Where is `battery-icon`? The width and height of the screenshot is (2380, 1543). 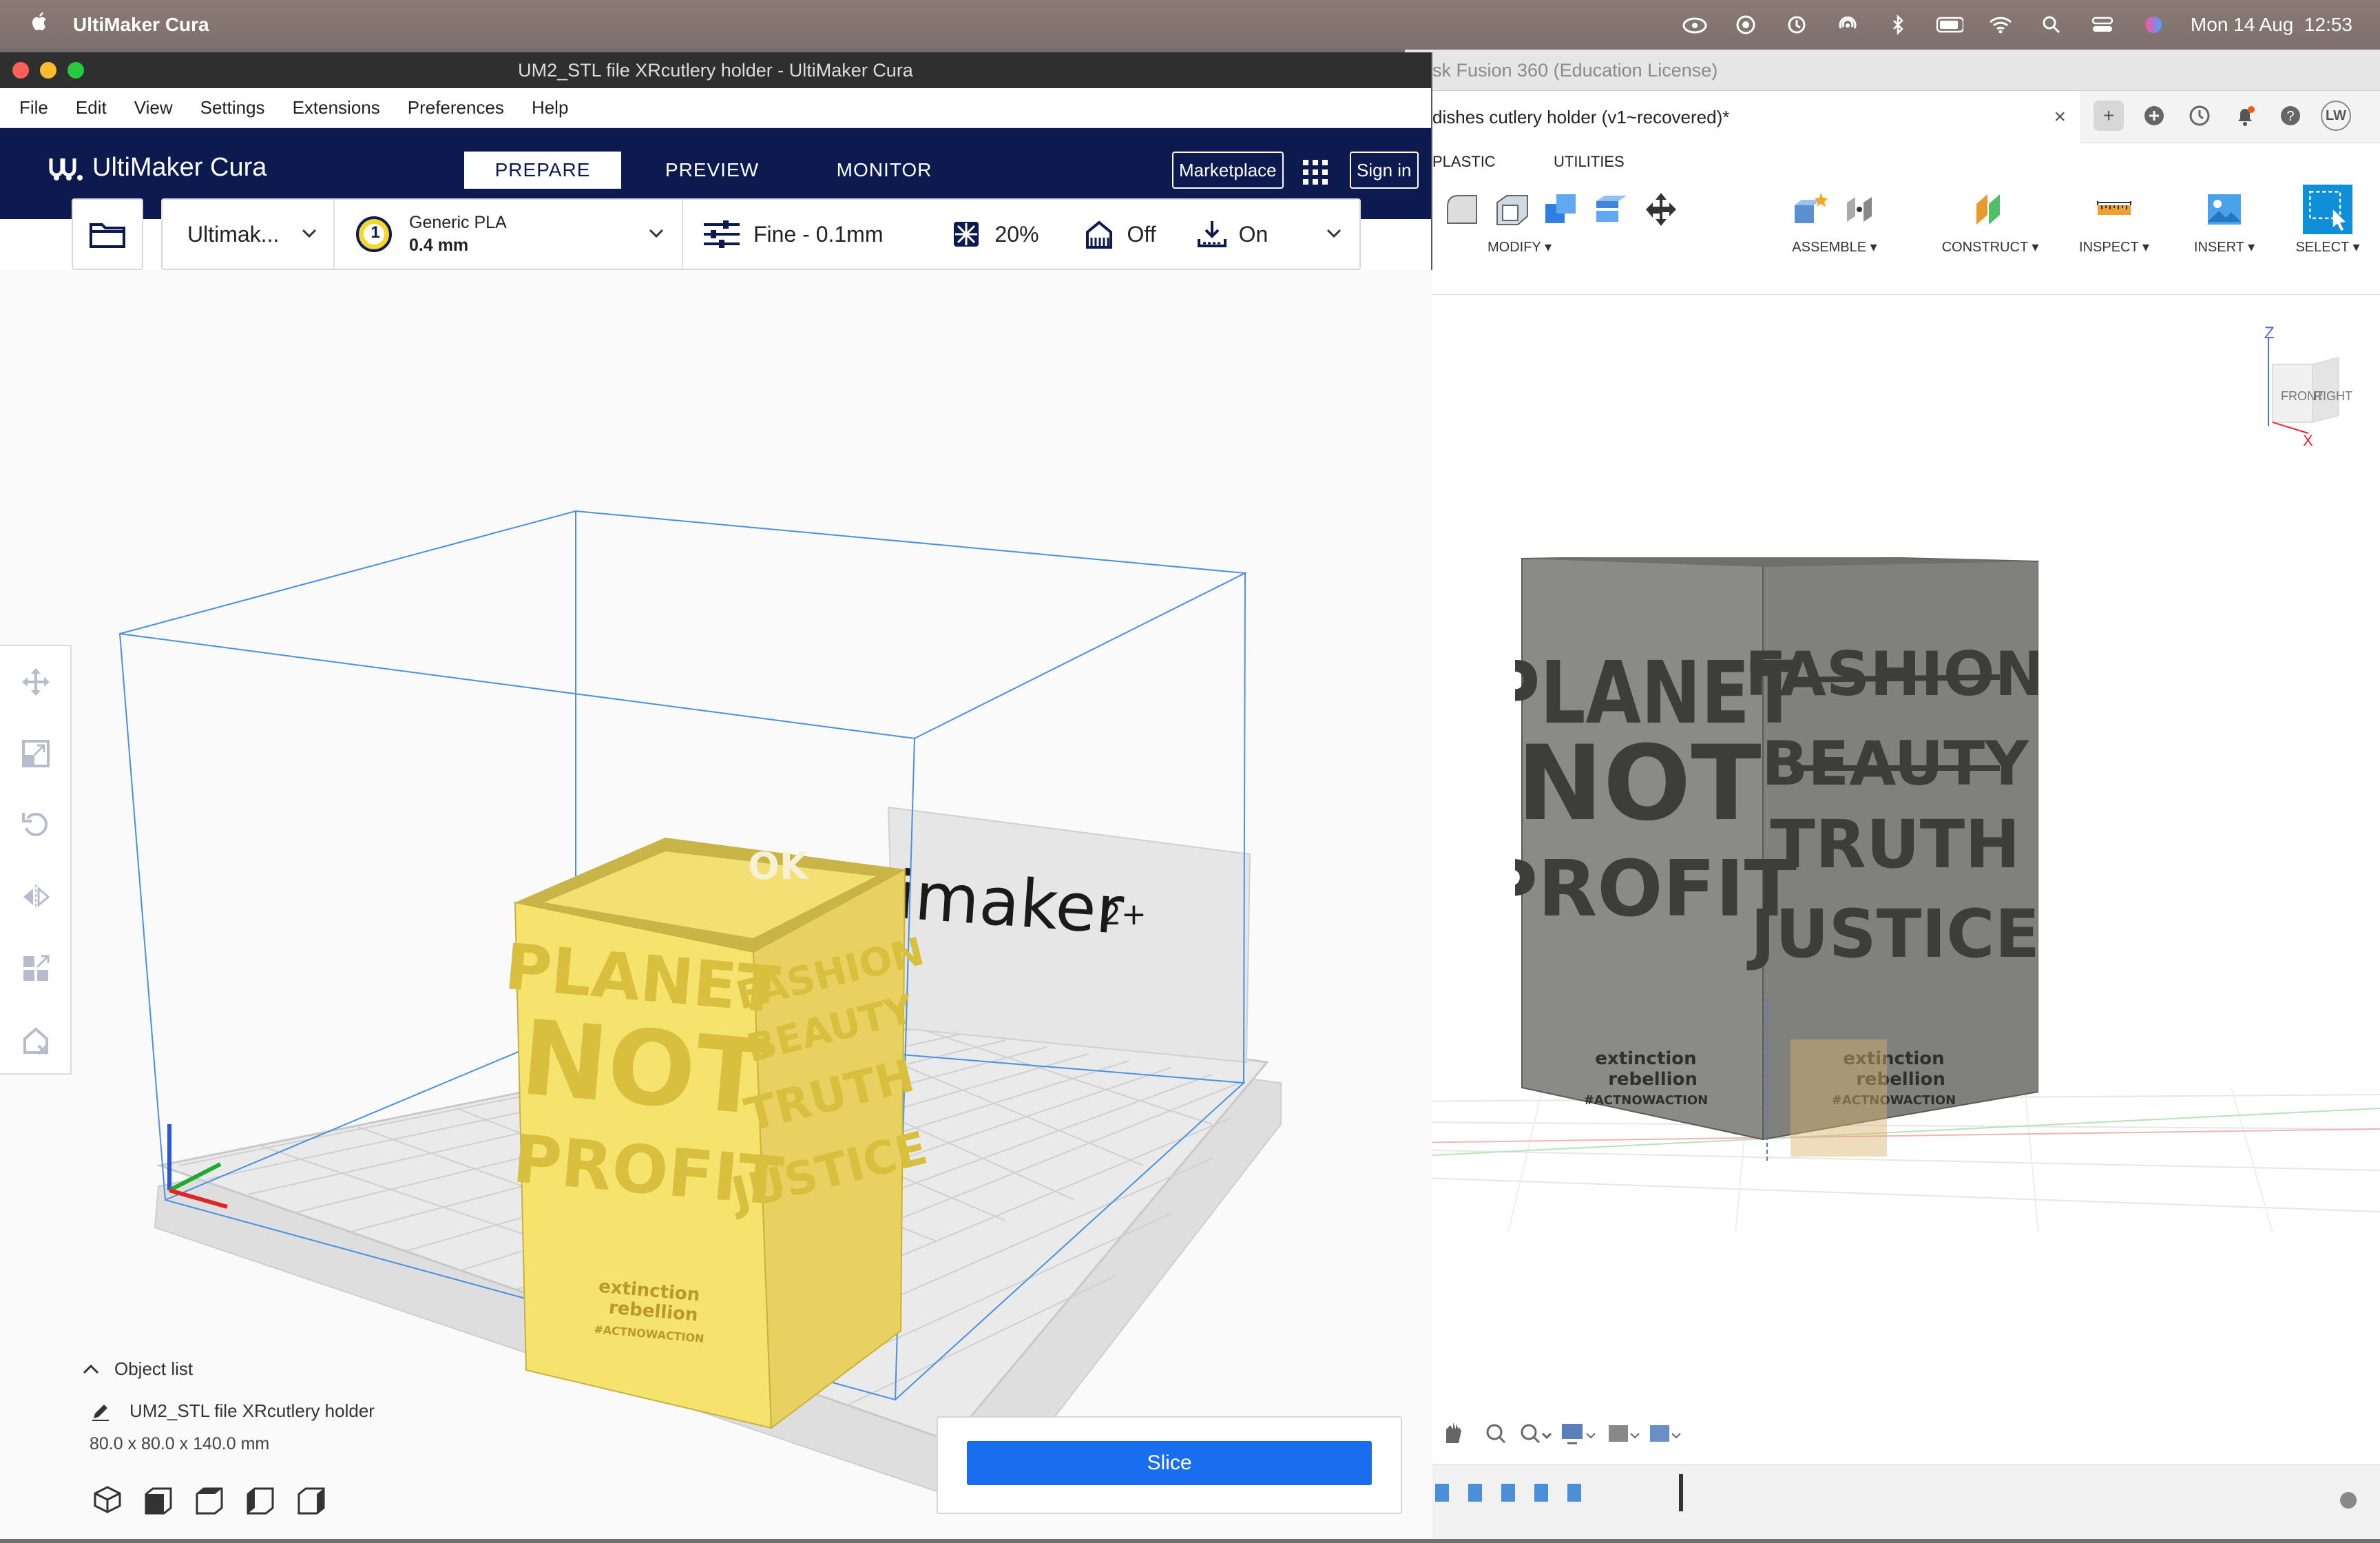
battery-icon is located at coordinates (1950, 25).